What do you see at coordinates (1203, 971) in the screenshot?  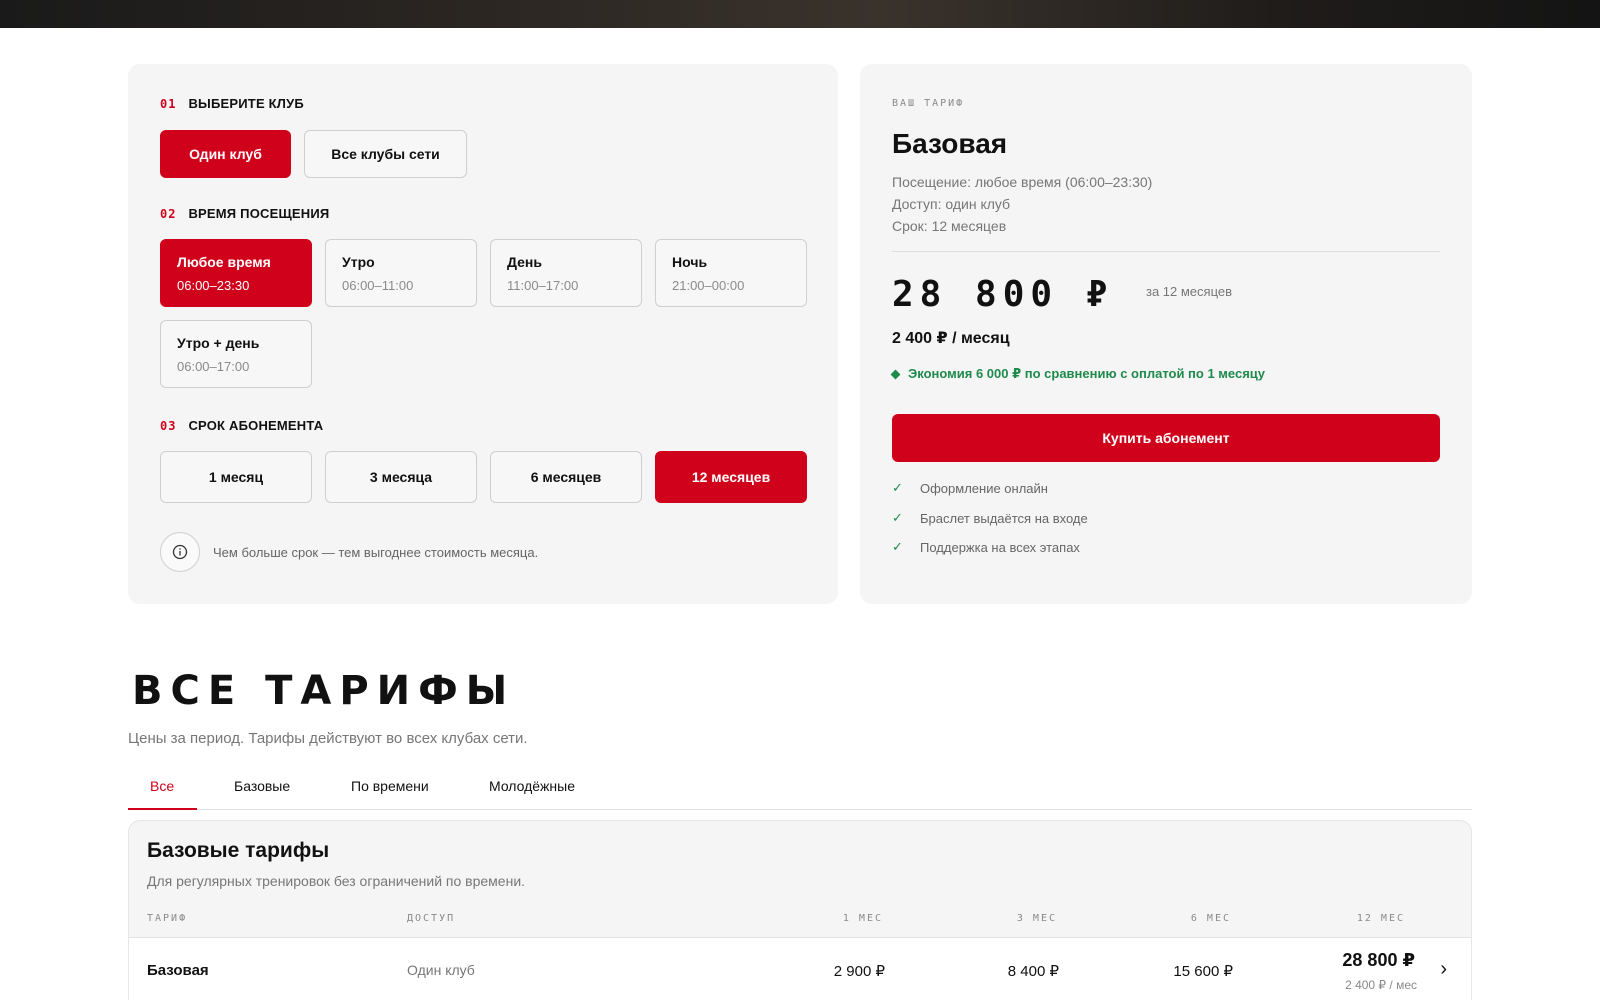 I see `price-6m: 15 600 ₽` at bounding box center [1203, 971].